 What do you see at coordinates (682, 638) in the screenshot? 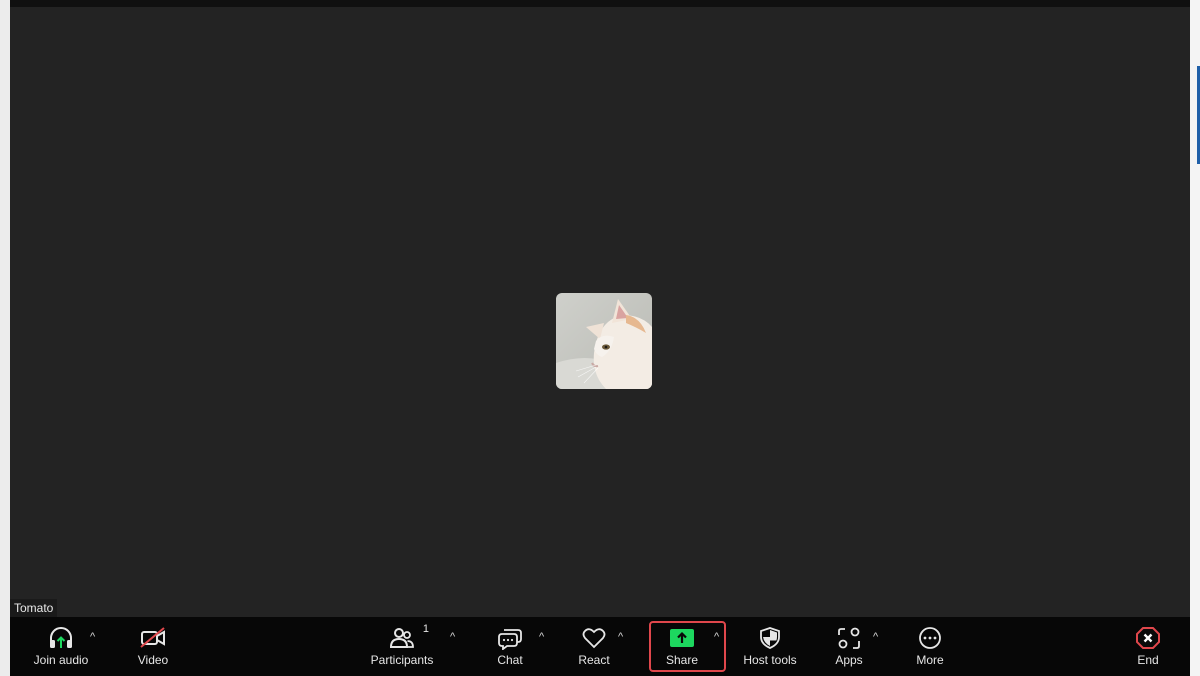
I see `share-screen-icon` at bounding box center [682, 638].